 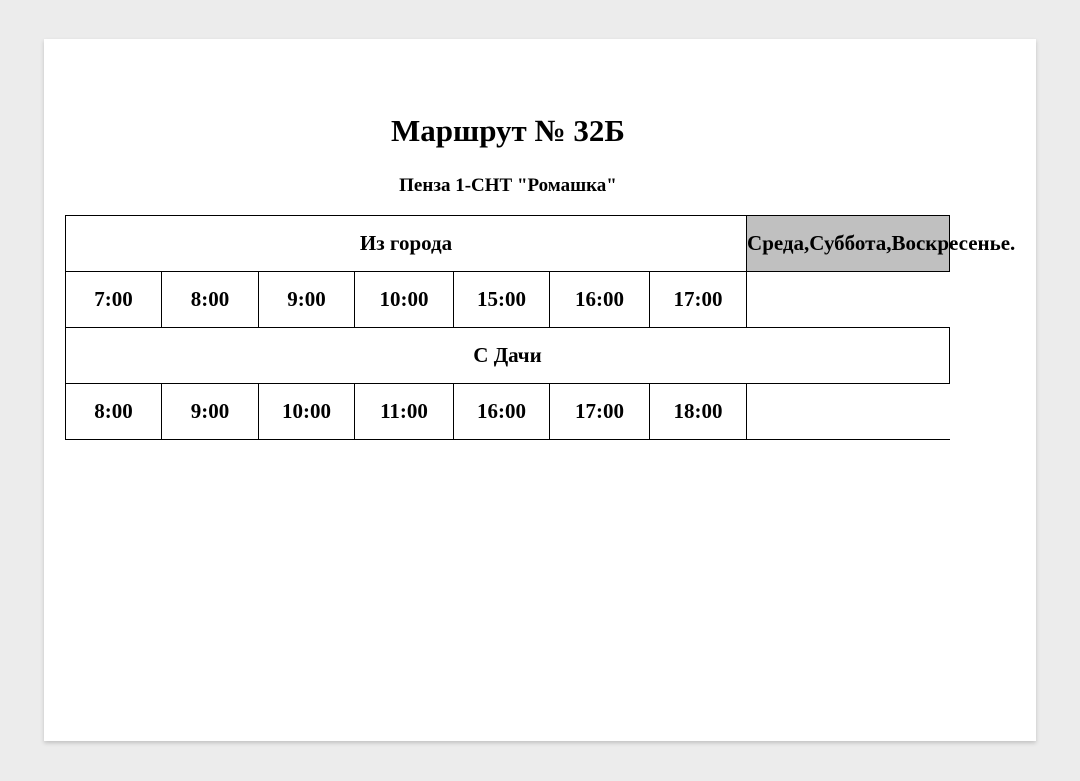 What do you see at coordinates (404, 411) in the screenshot?
I see `time-cell: 11:00` at bounding box center [404, 411].